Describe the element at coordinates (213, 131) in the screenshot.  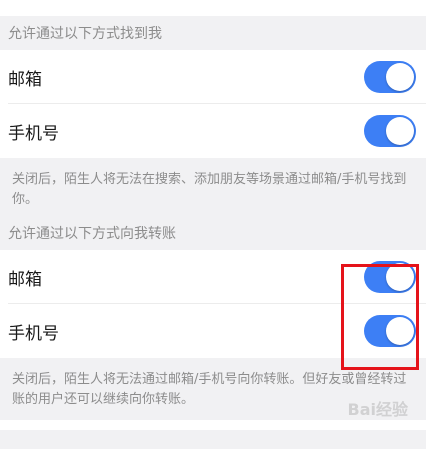
I see `row-find-by-phone: 手机号` at that location.